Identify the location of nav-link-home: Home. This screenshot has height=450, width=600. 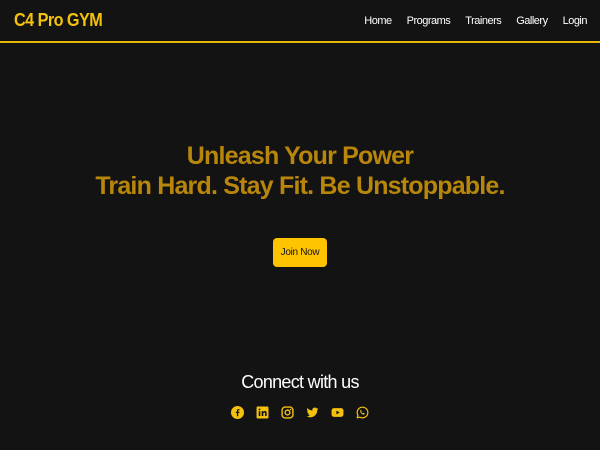
(378, 21).